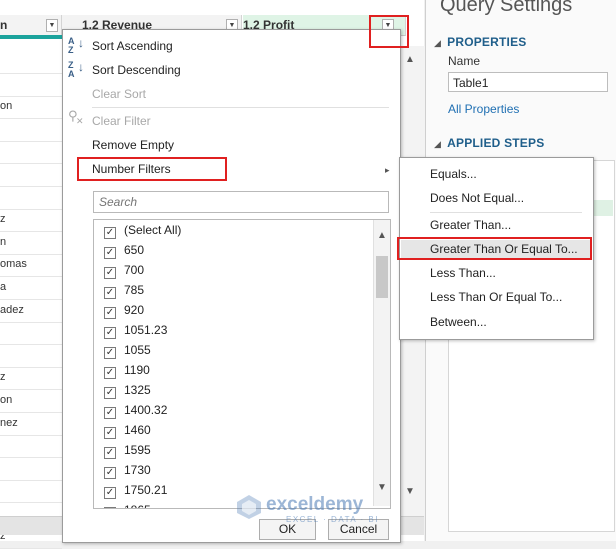  What do you see at coordinates (132, 46) in the screenshot?
I see `sort-ascending-item: Sort Ascending` at bounding box center [132, 46].